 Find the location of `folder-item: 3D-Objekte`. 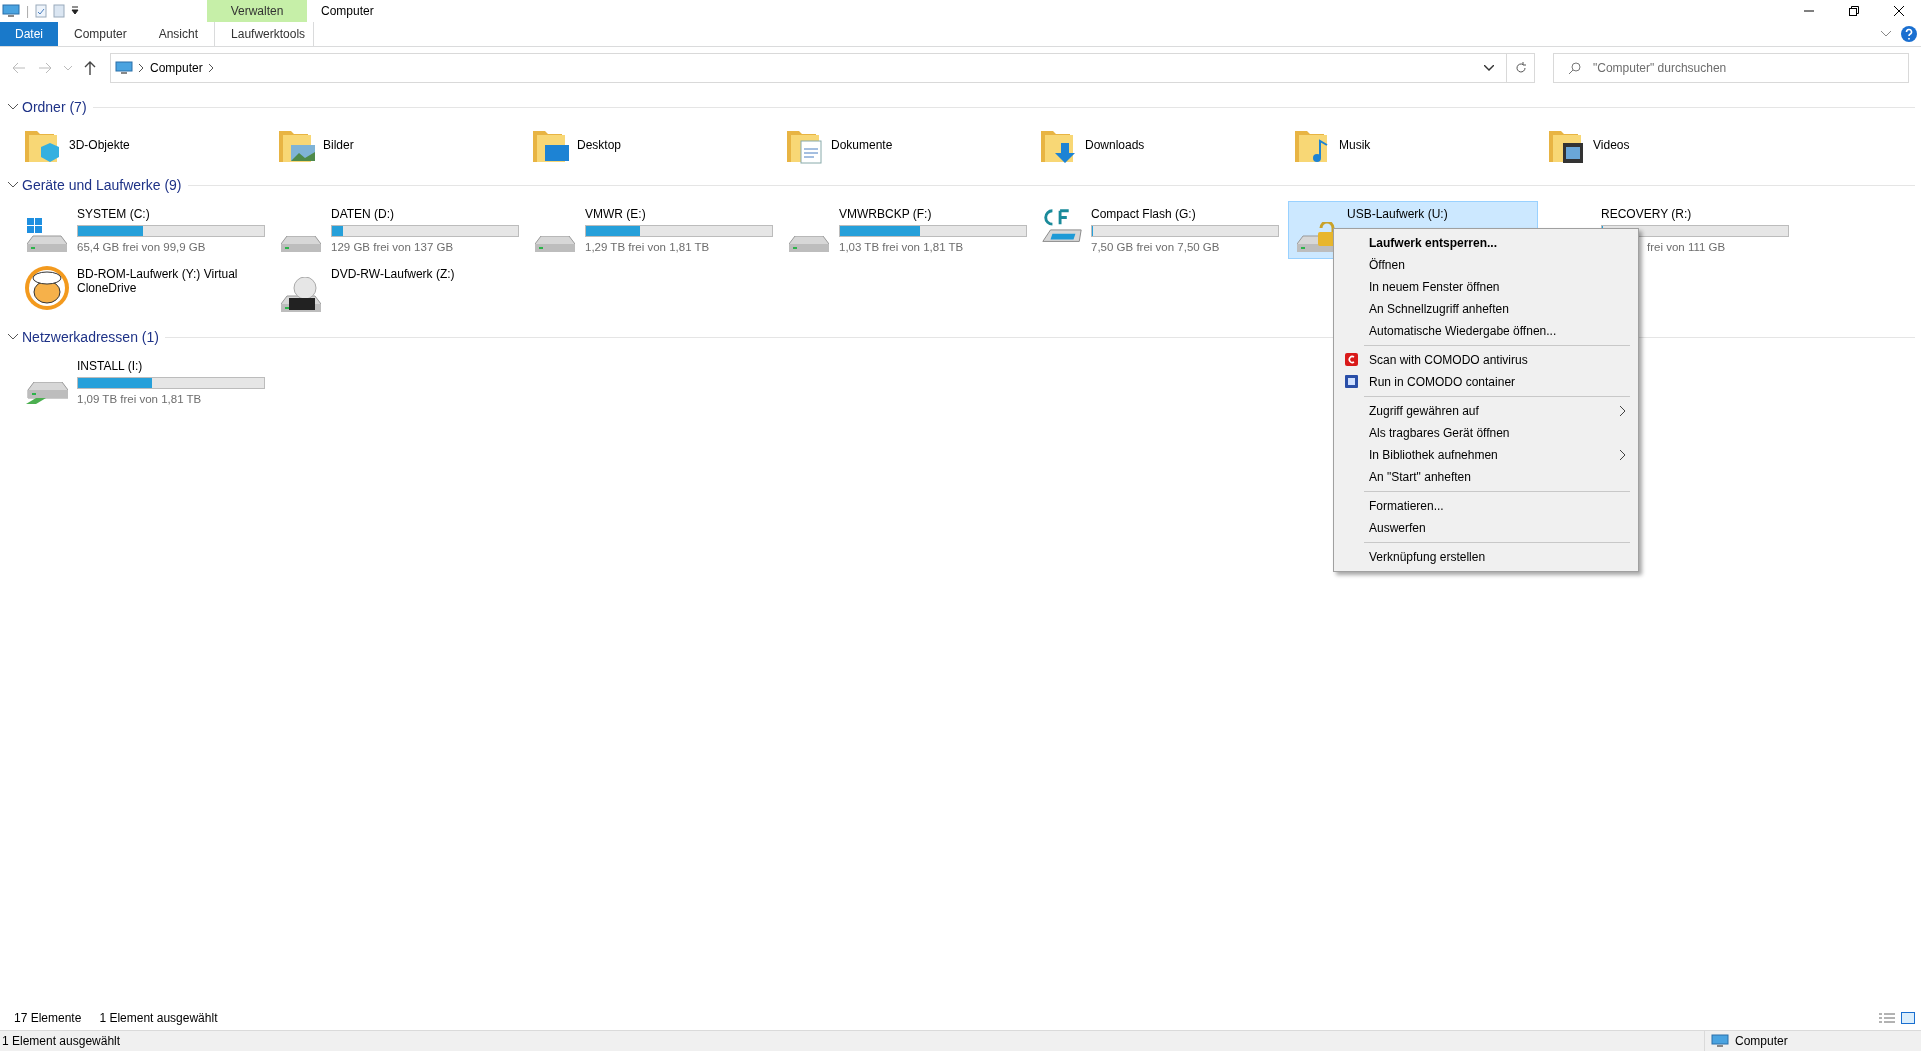

folder-item: 3D-Objekte is located at coordinates (143, 145).